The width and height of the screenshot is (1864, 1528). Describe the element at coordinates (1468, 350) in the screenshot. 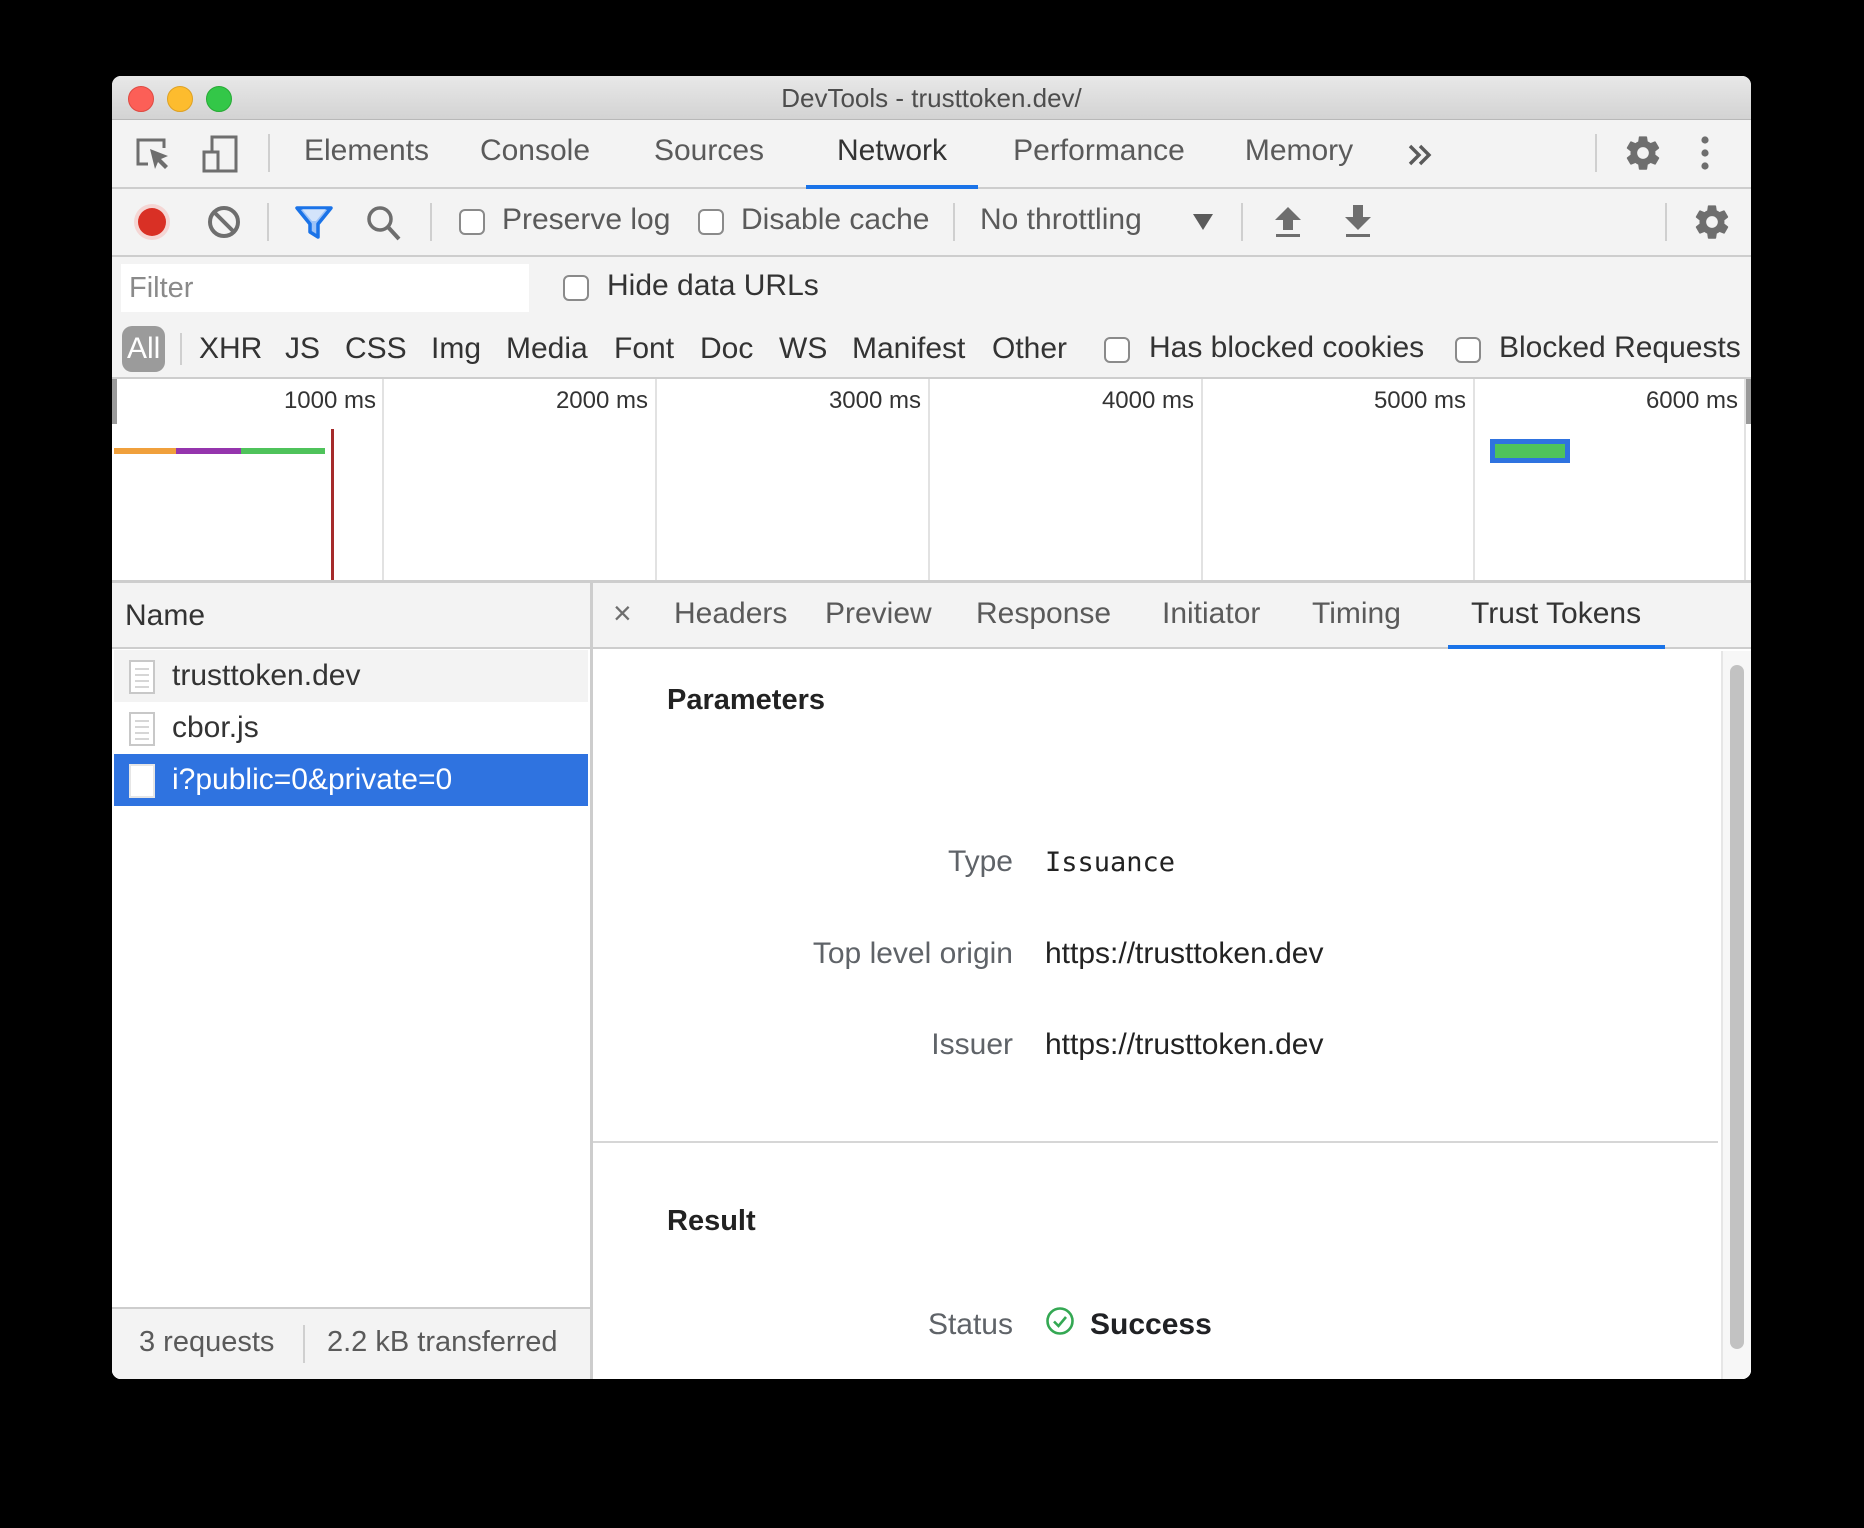

I see `blocked-requests-checkbox` at that location.